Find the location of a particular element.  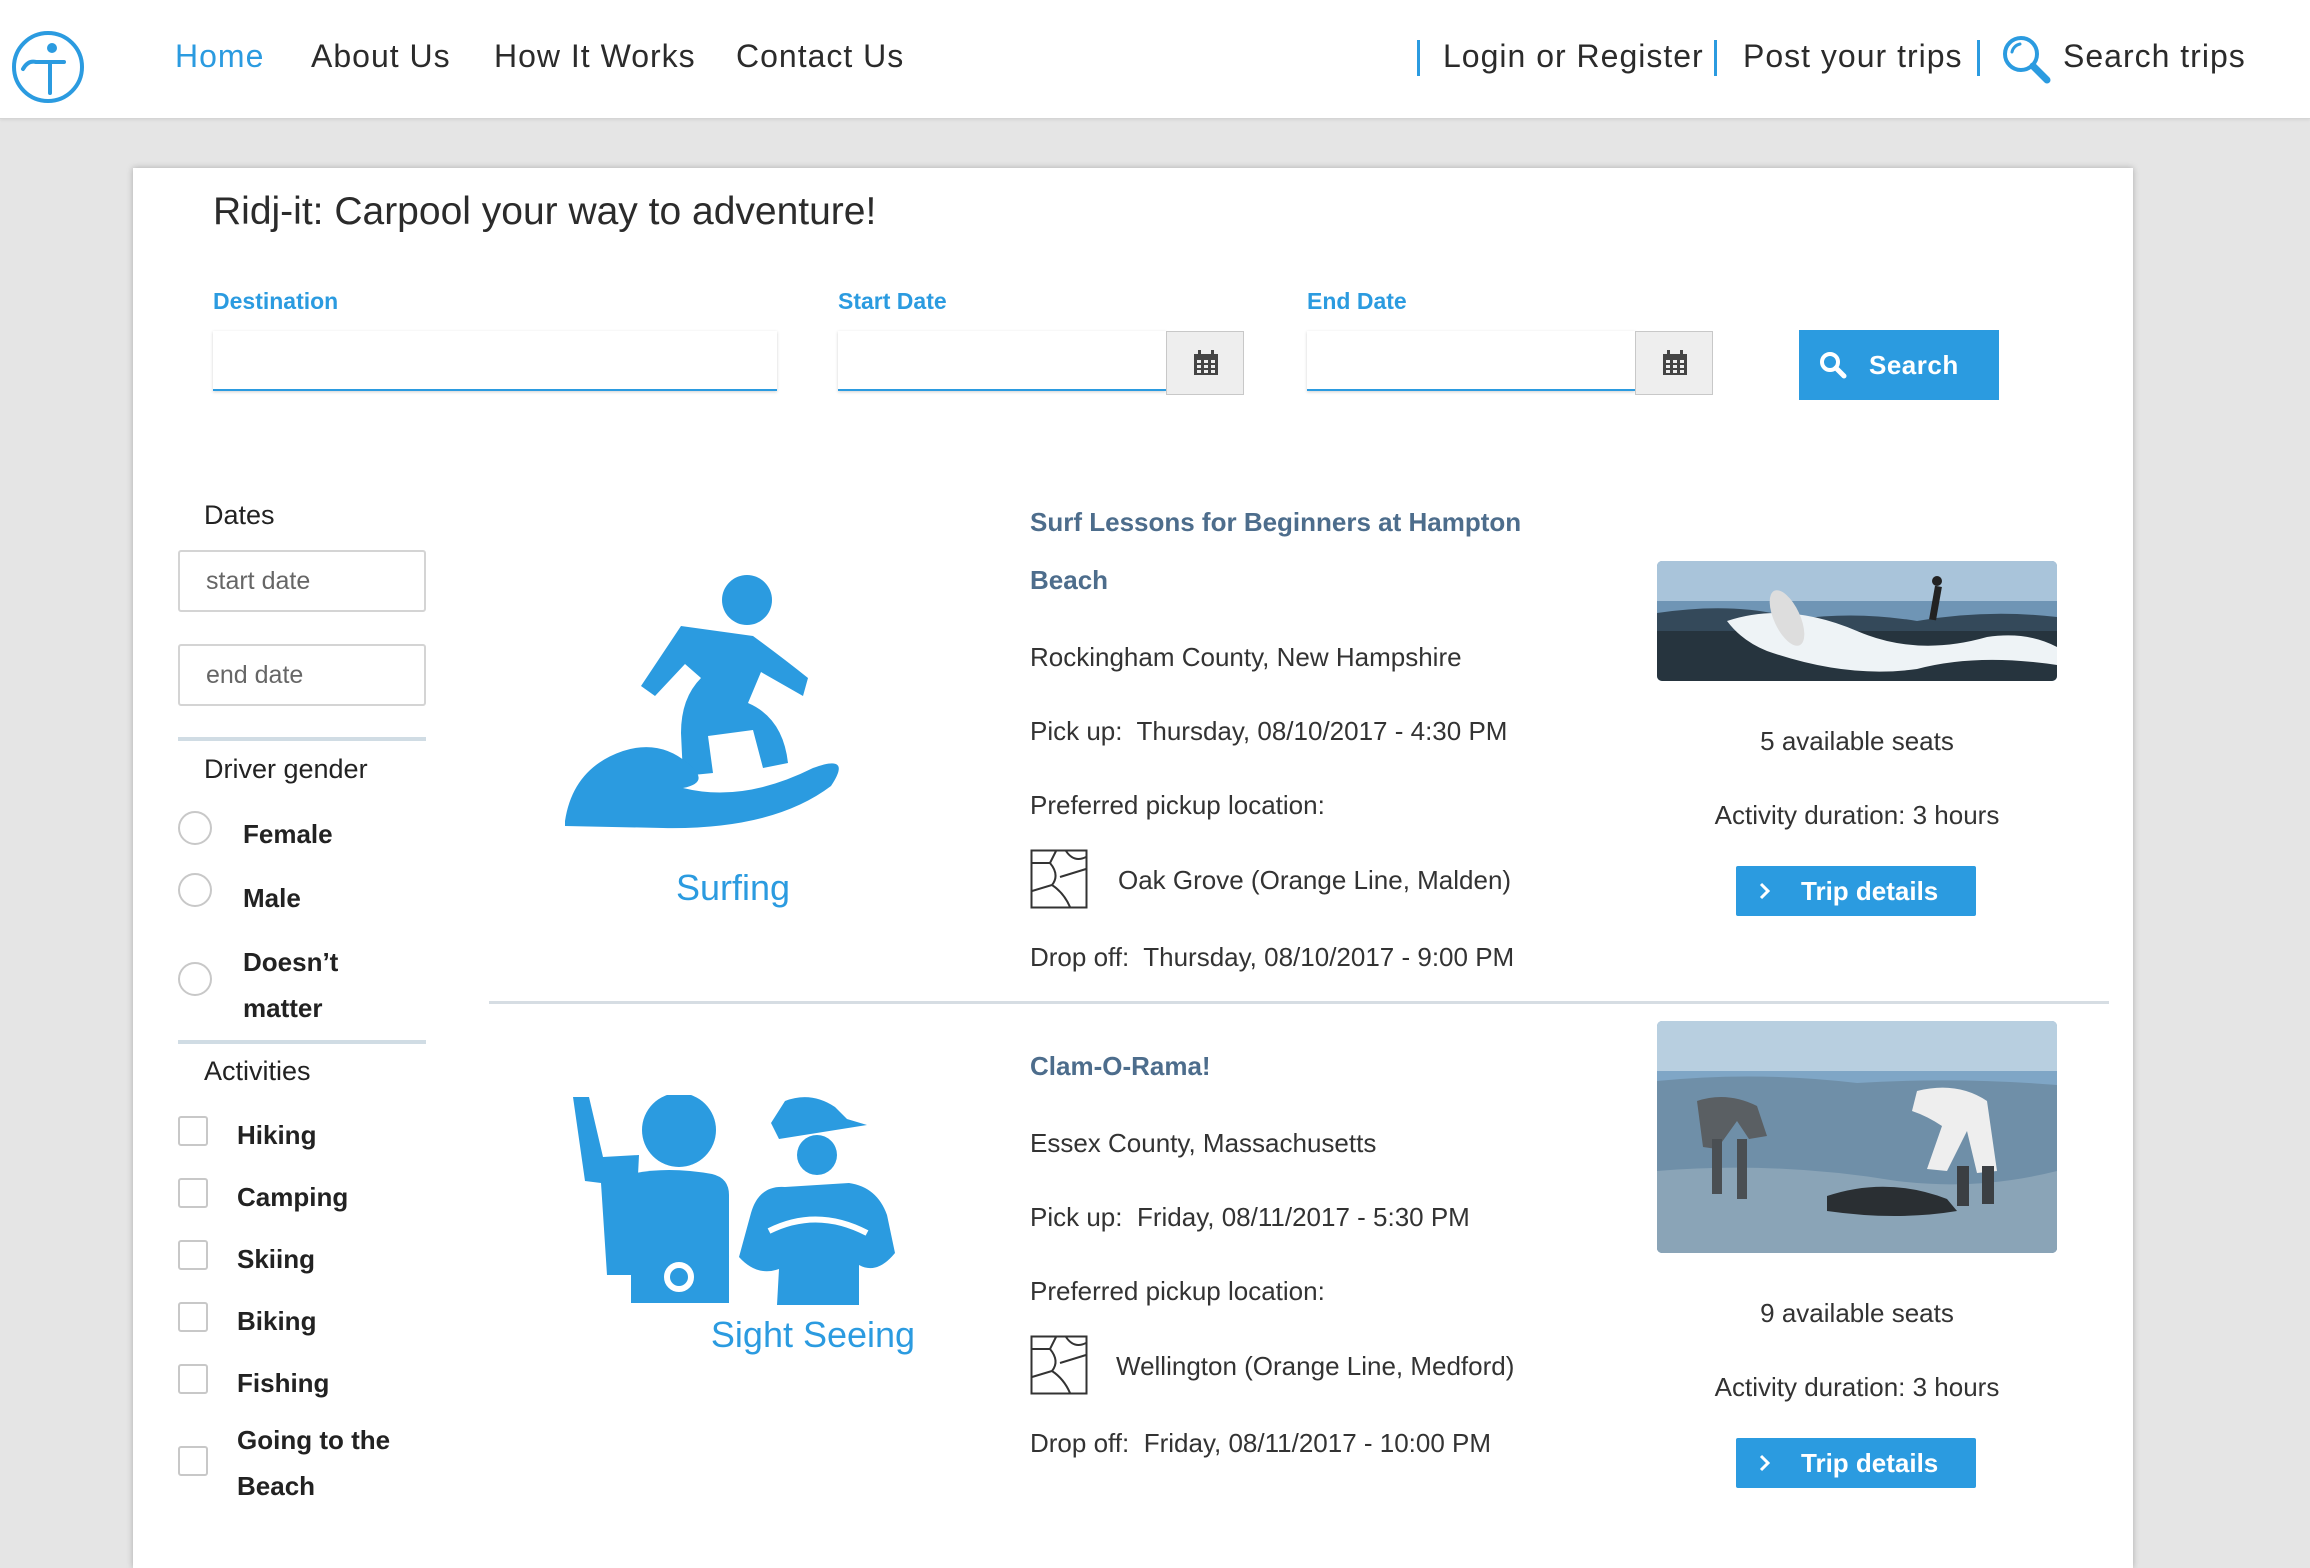

activity-label-sight-seeing: Sight Seeing is located at coordinates (813, 1334).